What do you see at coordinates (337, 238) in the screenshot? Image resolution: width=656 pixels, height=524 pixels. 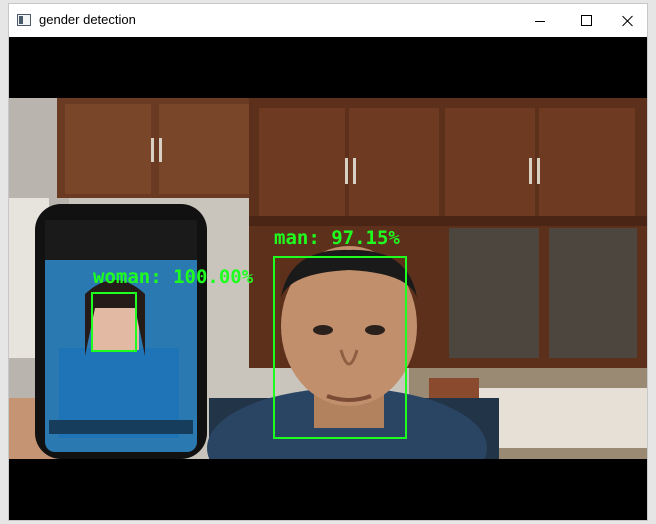 I see `detection-label-man: man: 97.15%` at bounding box center [337, 238].